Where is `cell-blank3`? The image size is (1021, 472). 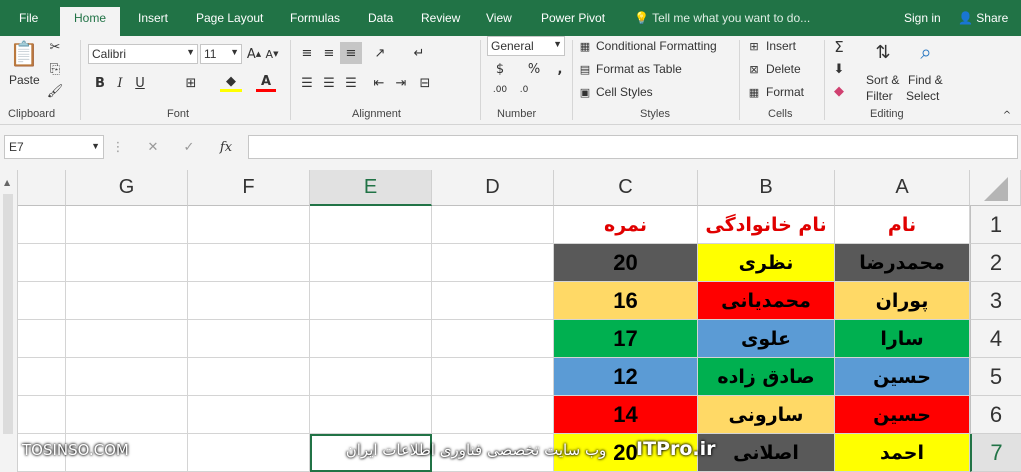 cell-blank3 is located at coordinates (42, 301).